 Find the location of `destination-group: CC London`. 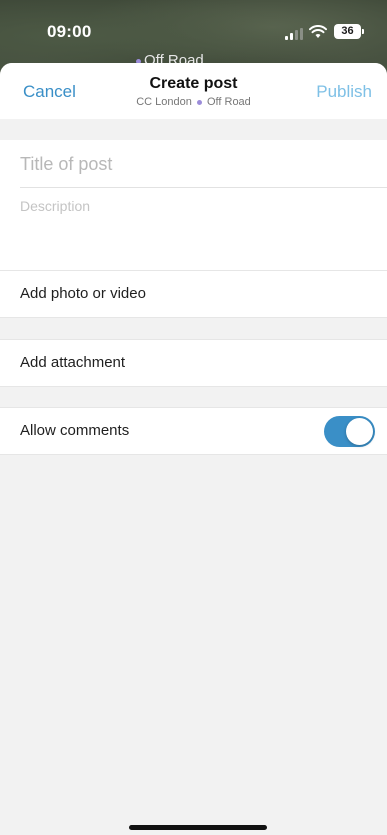

destination-group: CC London is located at coordinates (164, 102).